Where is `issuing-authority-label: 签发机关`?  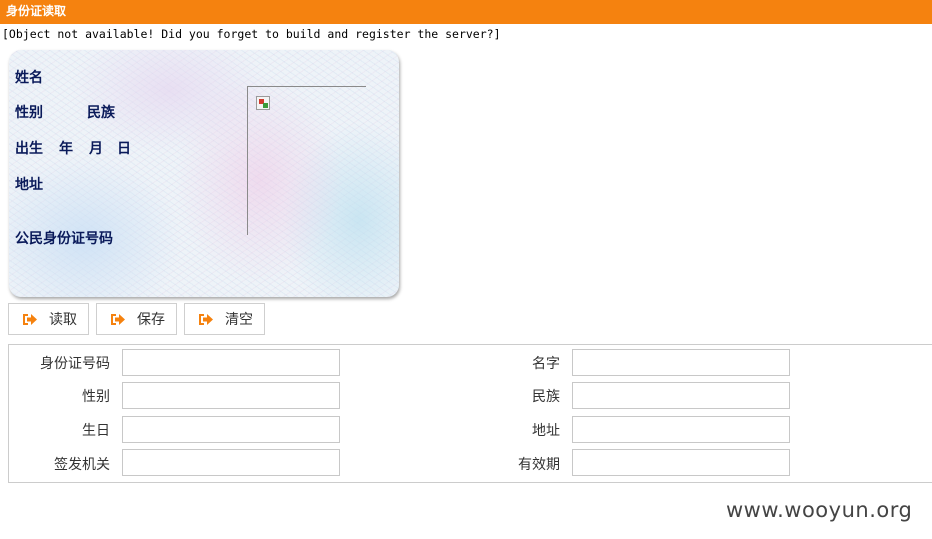 issuing-authority-label: 签发机关 is located at coordinates (82, 465).